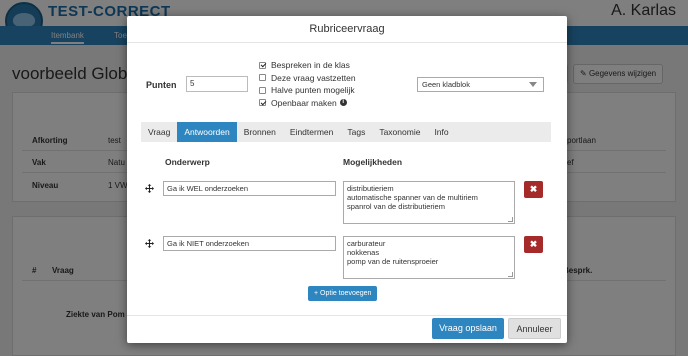 This screenshot has width=688, height=356. Describe the element at coordinates (534, 328) in the screenshot. I see `cancel-button: Annuleer` at that location.